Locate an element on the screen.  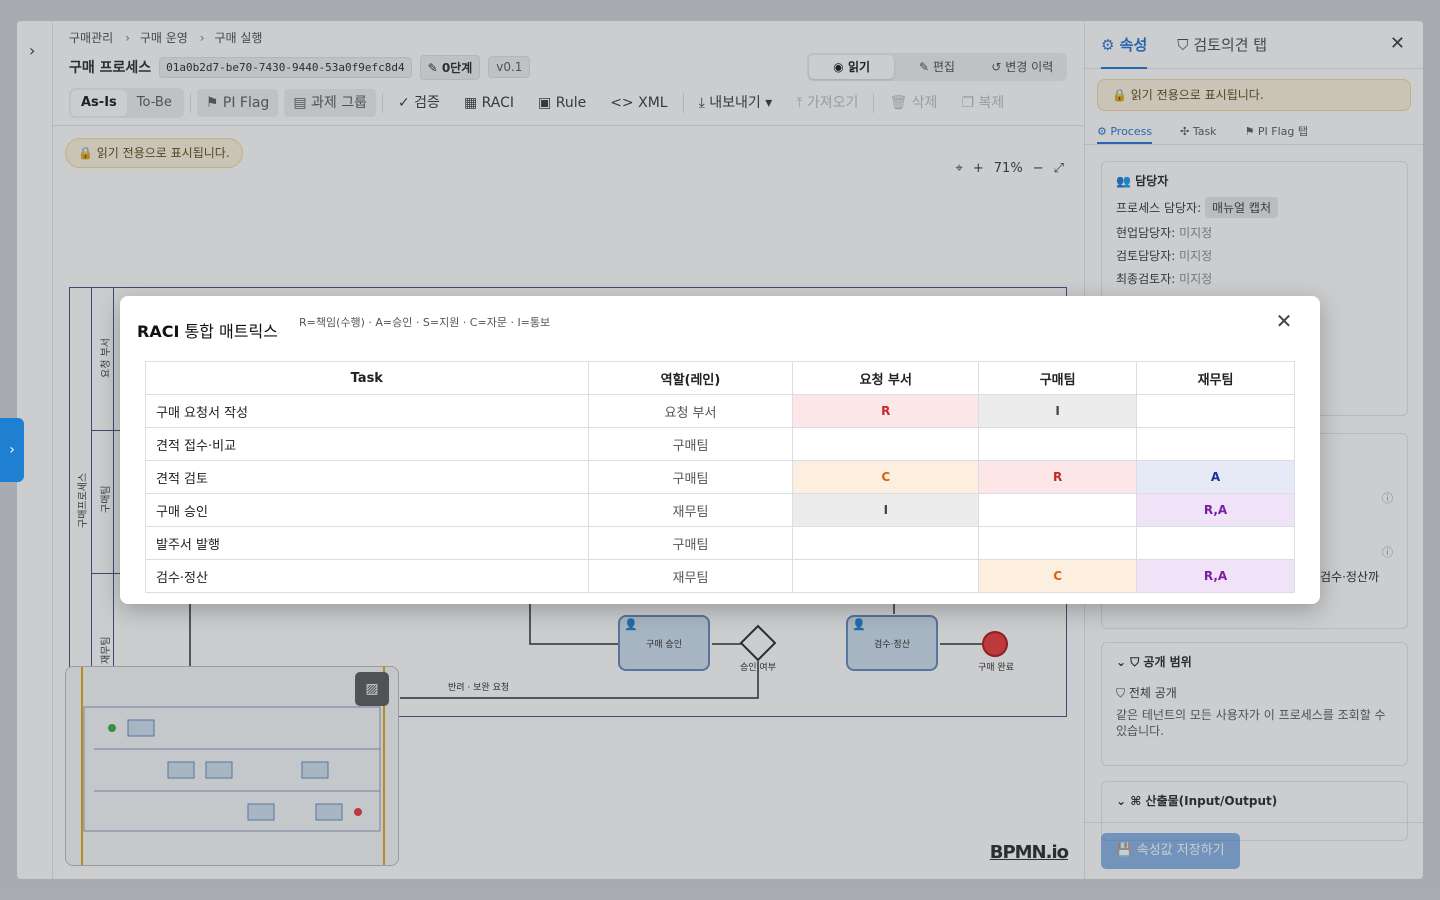
task-name-cell: 견적 접수·비교 is located at coordinates (367, 444).